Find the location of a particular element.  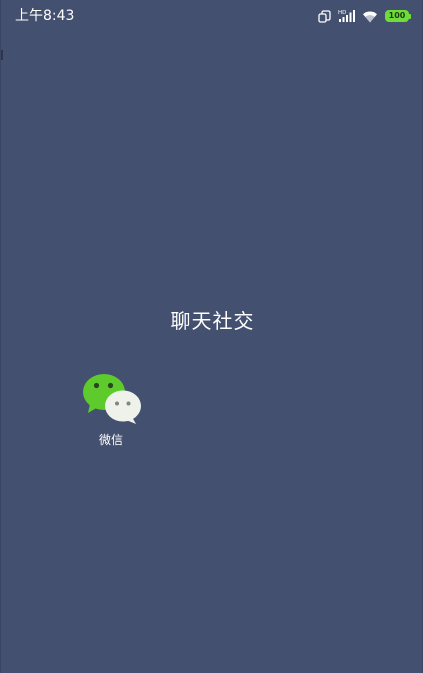

app-label-wechat: 微信 is located at coordinates (110, 440).